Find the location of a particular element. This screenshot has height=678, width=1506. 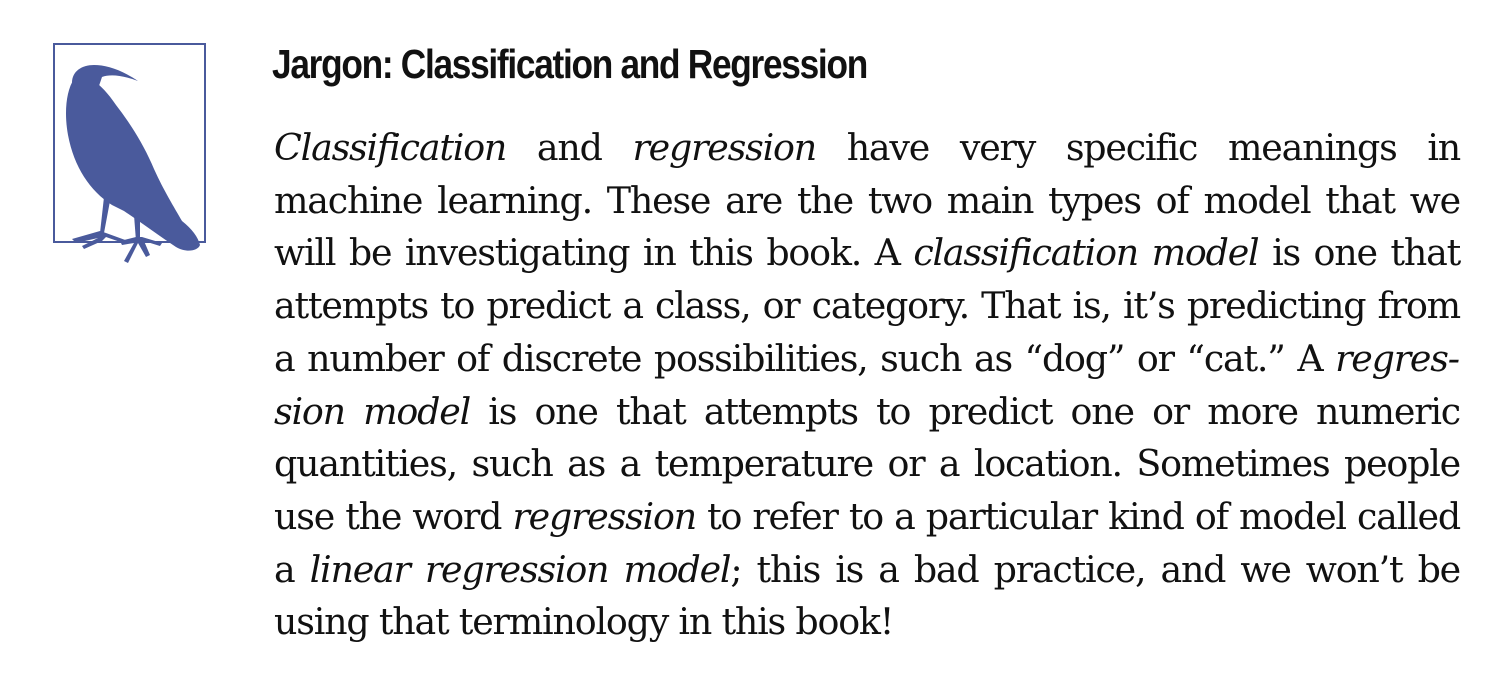

italic-term: linear regression model is located at coordinates (520, 569).